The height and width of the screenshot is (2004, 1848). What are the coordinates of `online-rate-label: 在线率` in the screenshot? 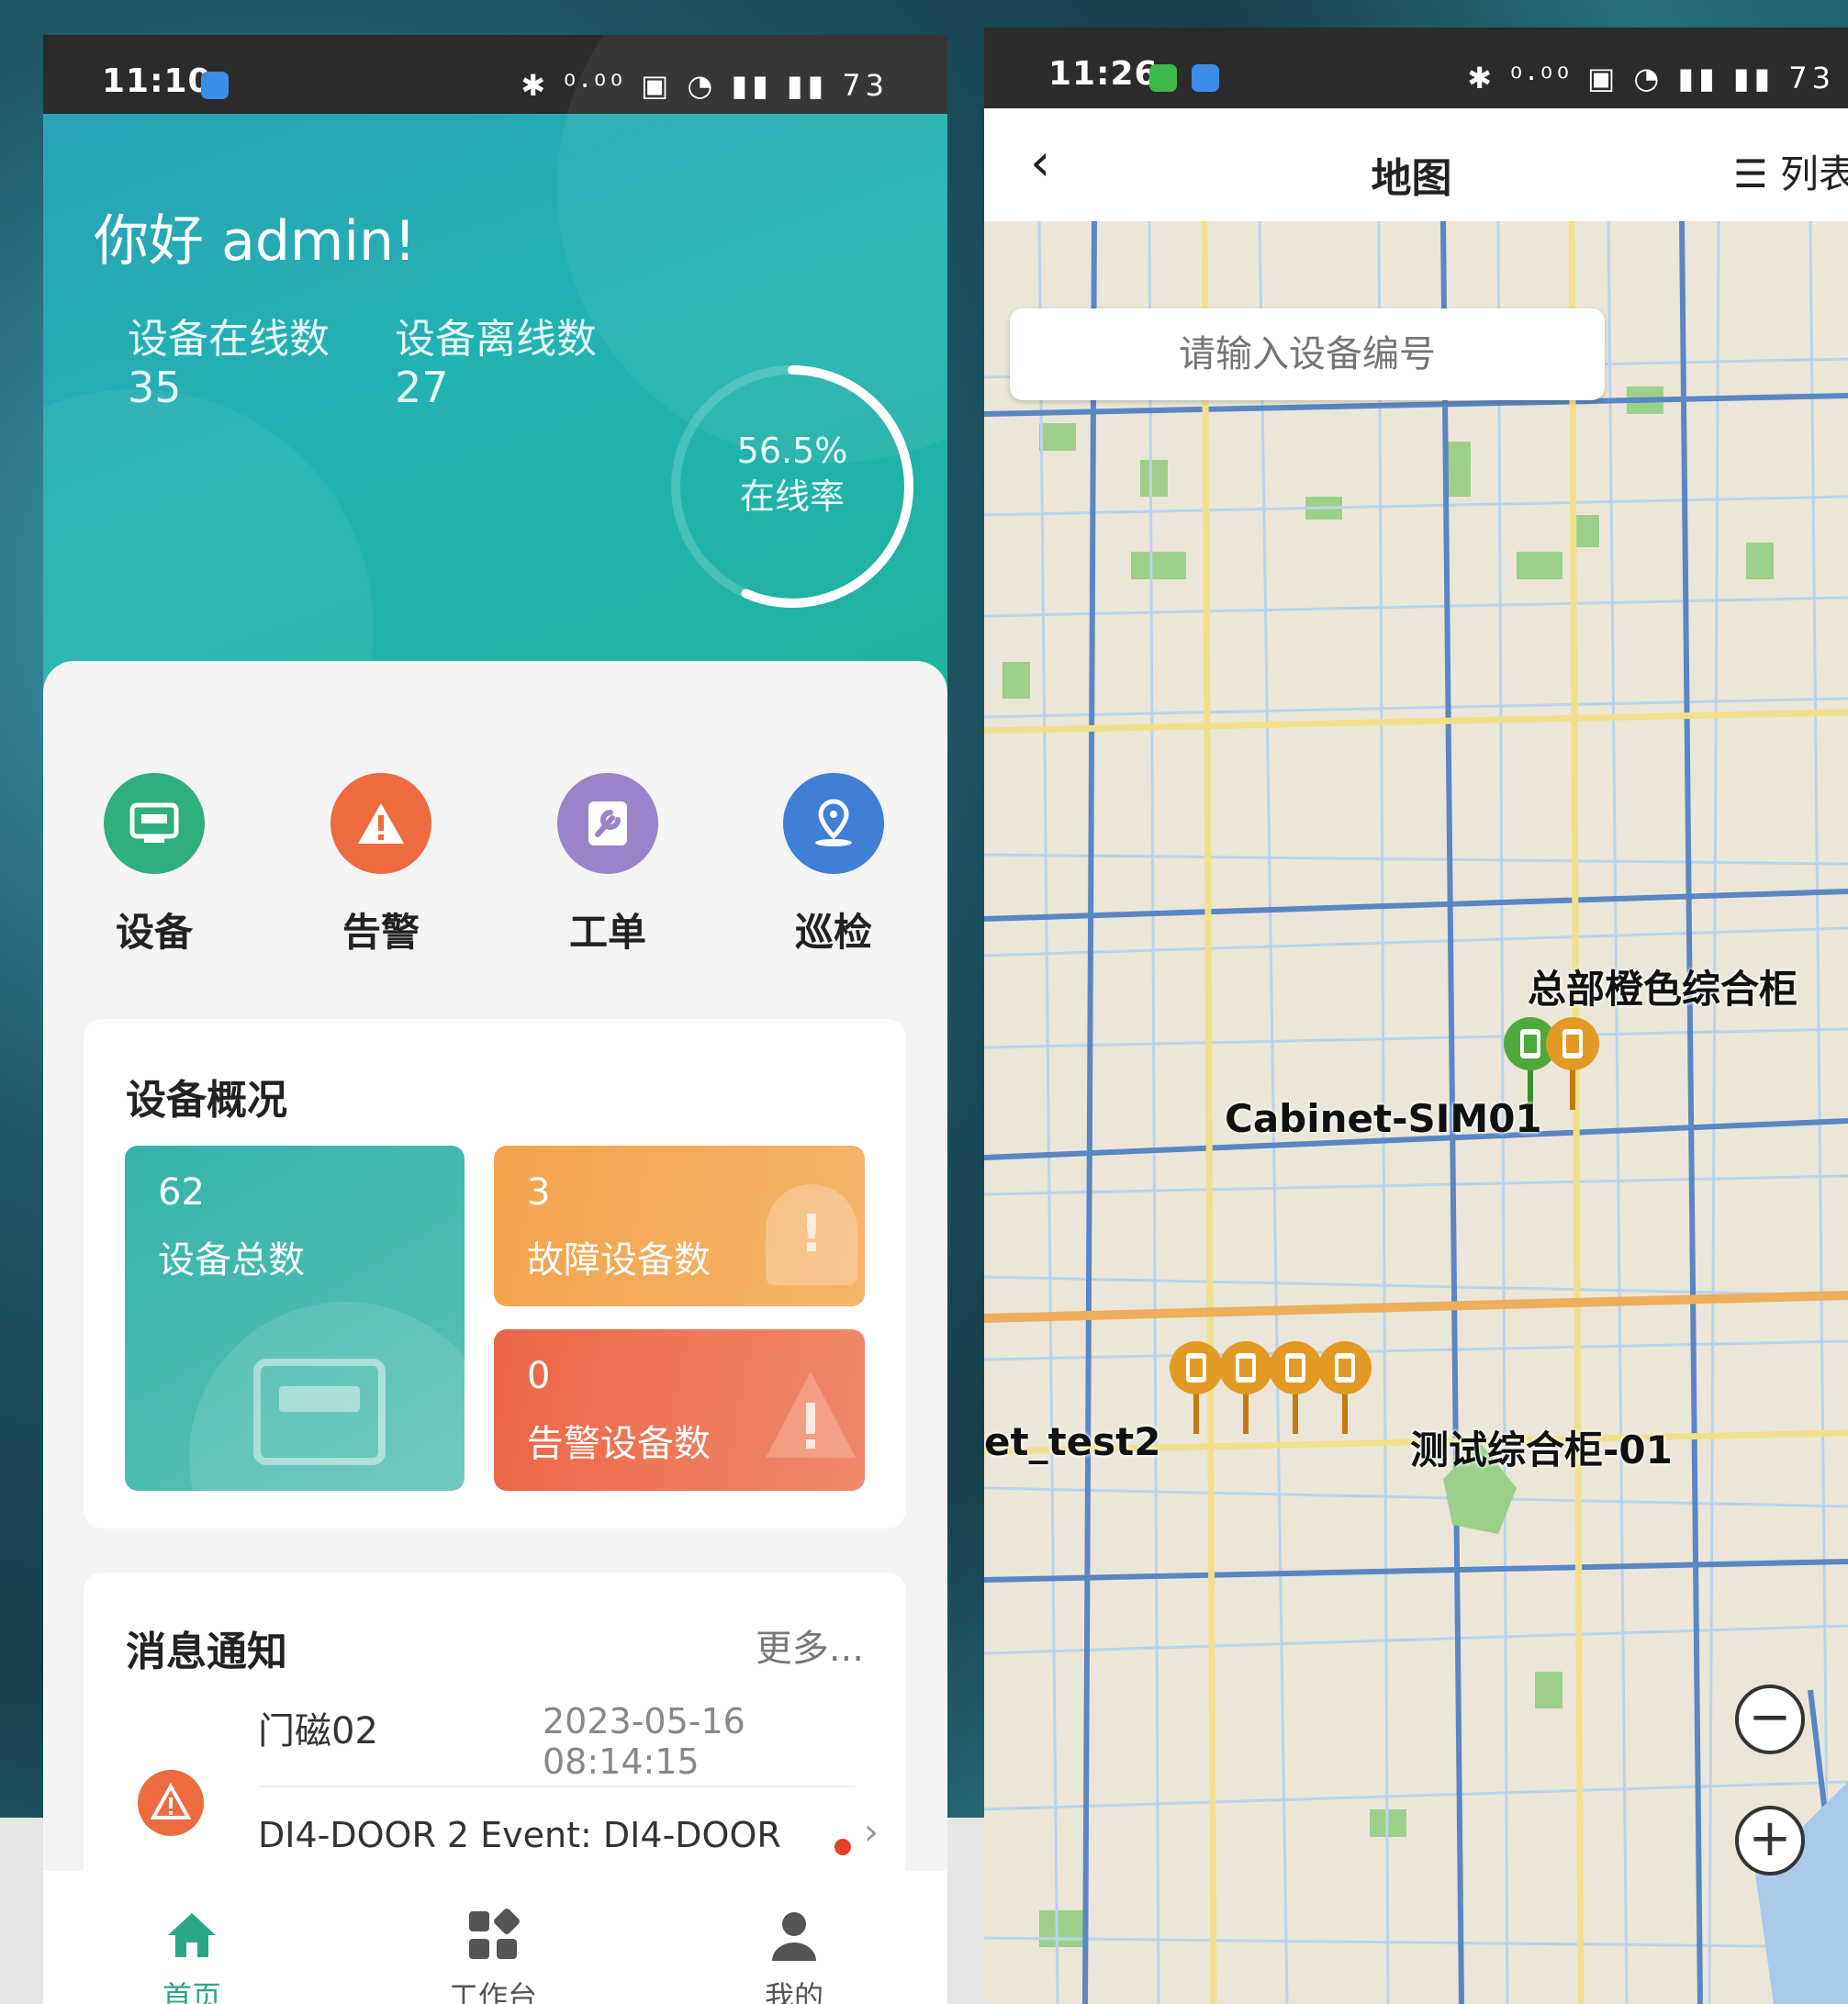 It's located at (792, 497).